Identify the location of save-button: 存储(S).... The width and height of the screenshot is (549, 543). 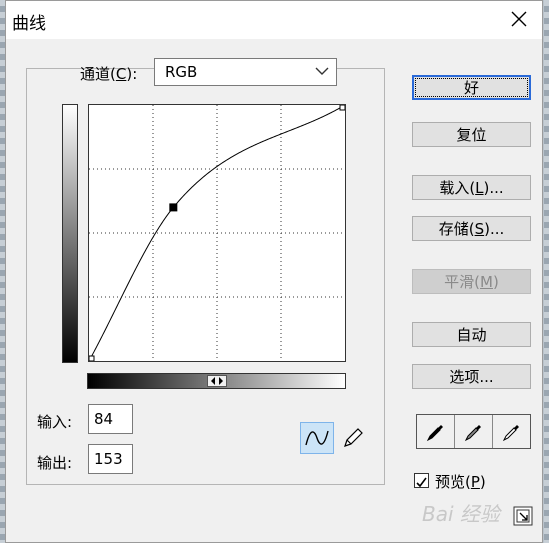
(471, 228).